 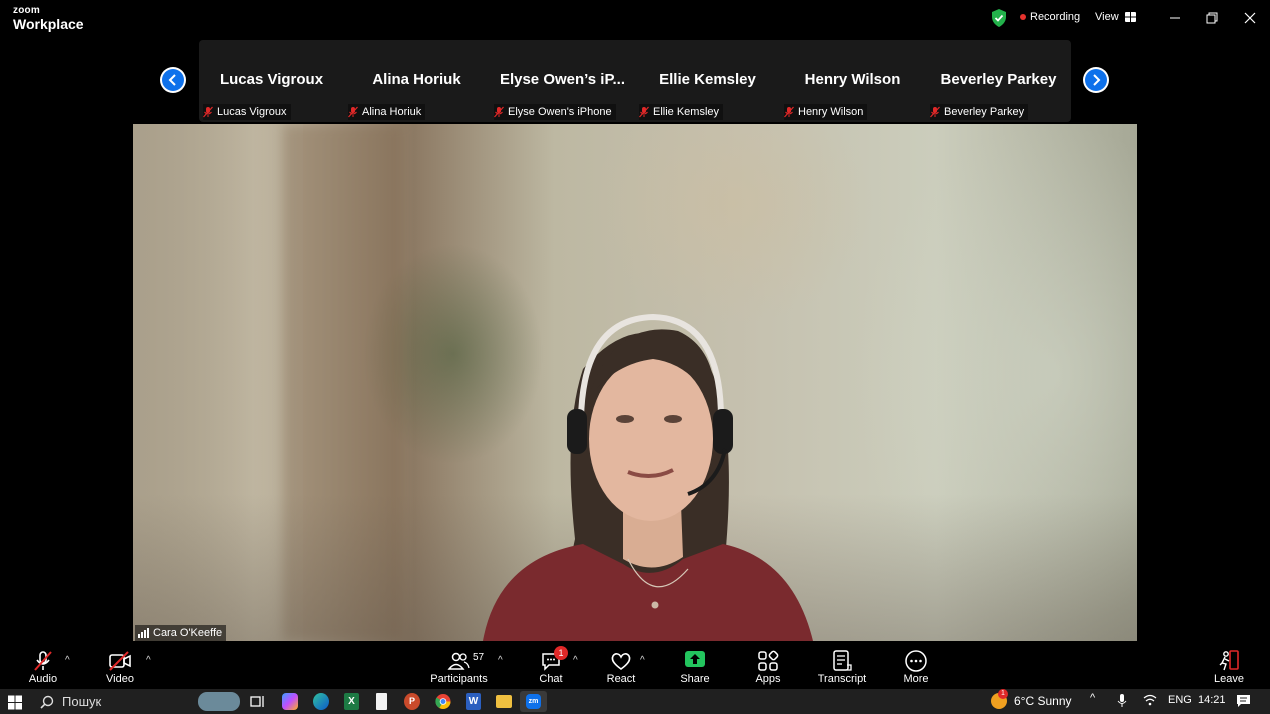 What do you see at coordinates (321, 701) in the screenshot?
I see `edge-browser-icon` at bounding box center [321, 701].